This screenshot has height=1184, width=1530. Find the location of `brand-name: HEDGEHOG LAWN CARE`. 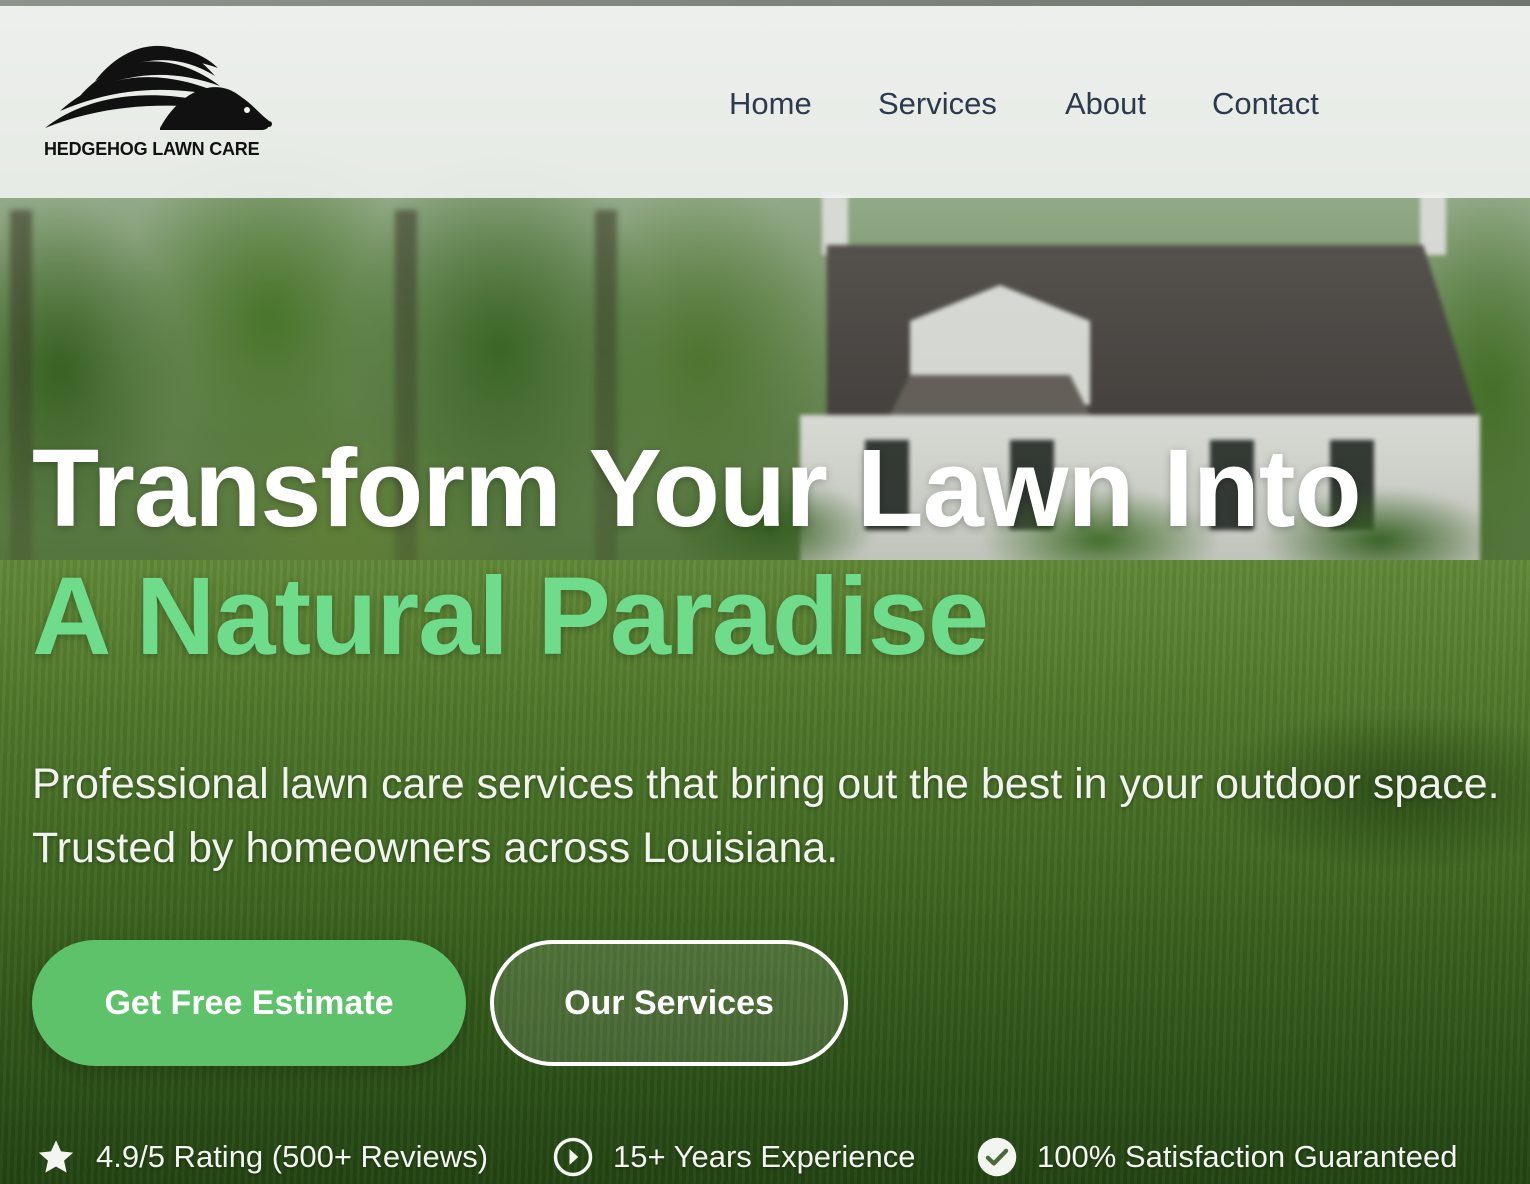

brand-name: HEDGEHOG LAWN CARE is located at coordinates (152, 149).